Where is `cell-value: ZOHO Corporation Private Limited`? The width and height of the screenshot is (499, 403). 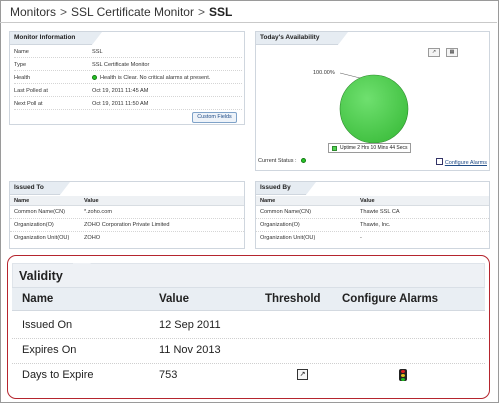 cell-value: ZOHO Corporation Private Limited is located at coordinates (127, 225).